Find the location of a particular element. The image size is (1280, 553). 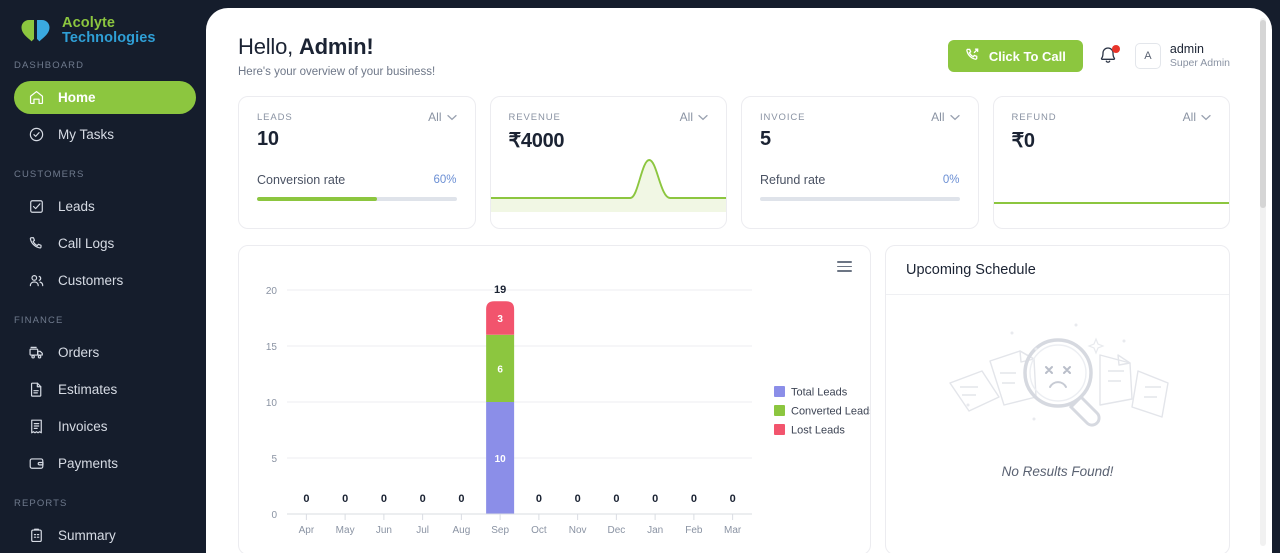

card-value: 10 is located at coordinates (268, 139).